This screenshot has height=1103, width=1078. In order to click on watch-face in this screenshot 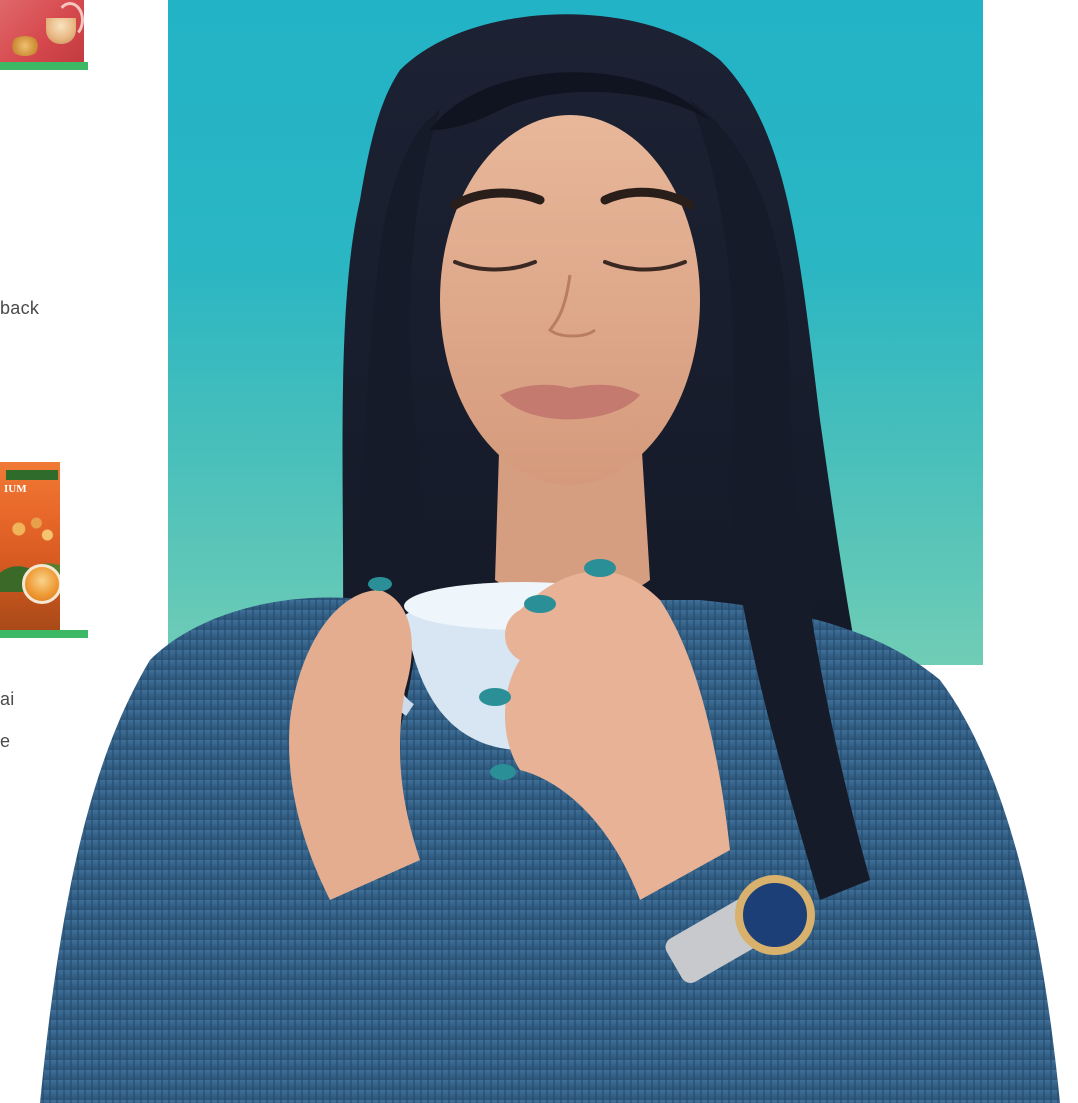, I will do `click(775, 915)`.